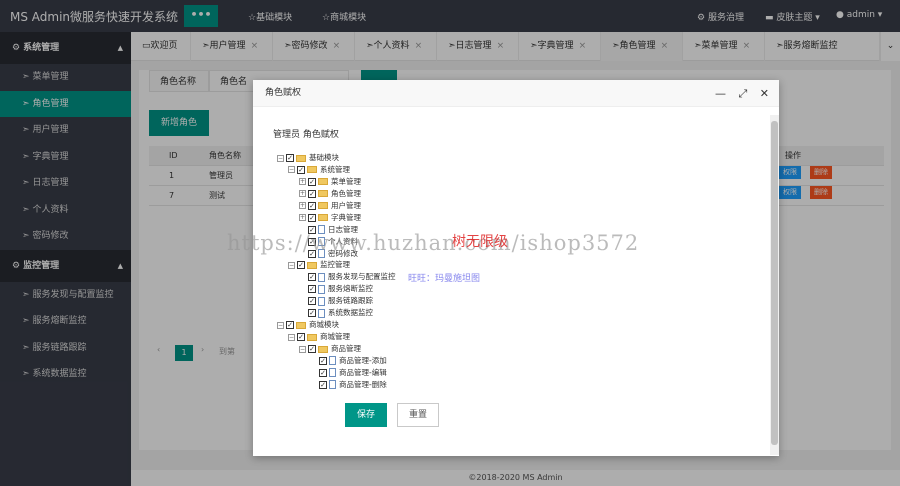  I want to click on tree-node: − ✓ 监控管理, so click(336, 265).